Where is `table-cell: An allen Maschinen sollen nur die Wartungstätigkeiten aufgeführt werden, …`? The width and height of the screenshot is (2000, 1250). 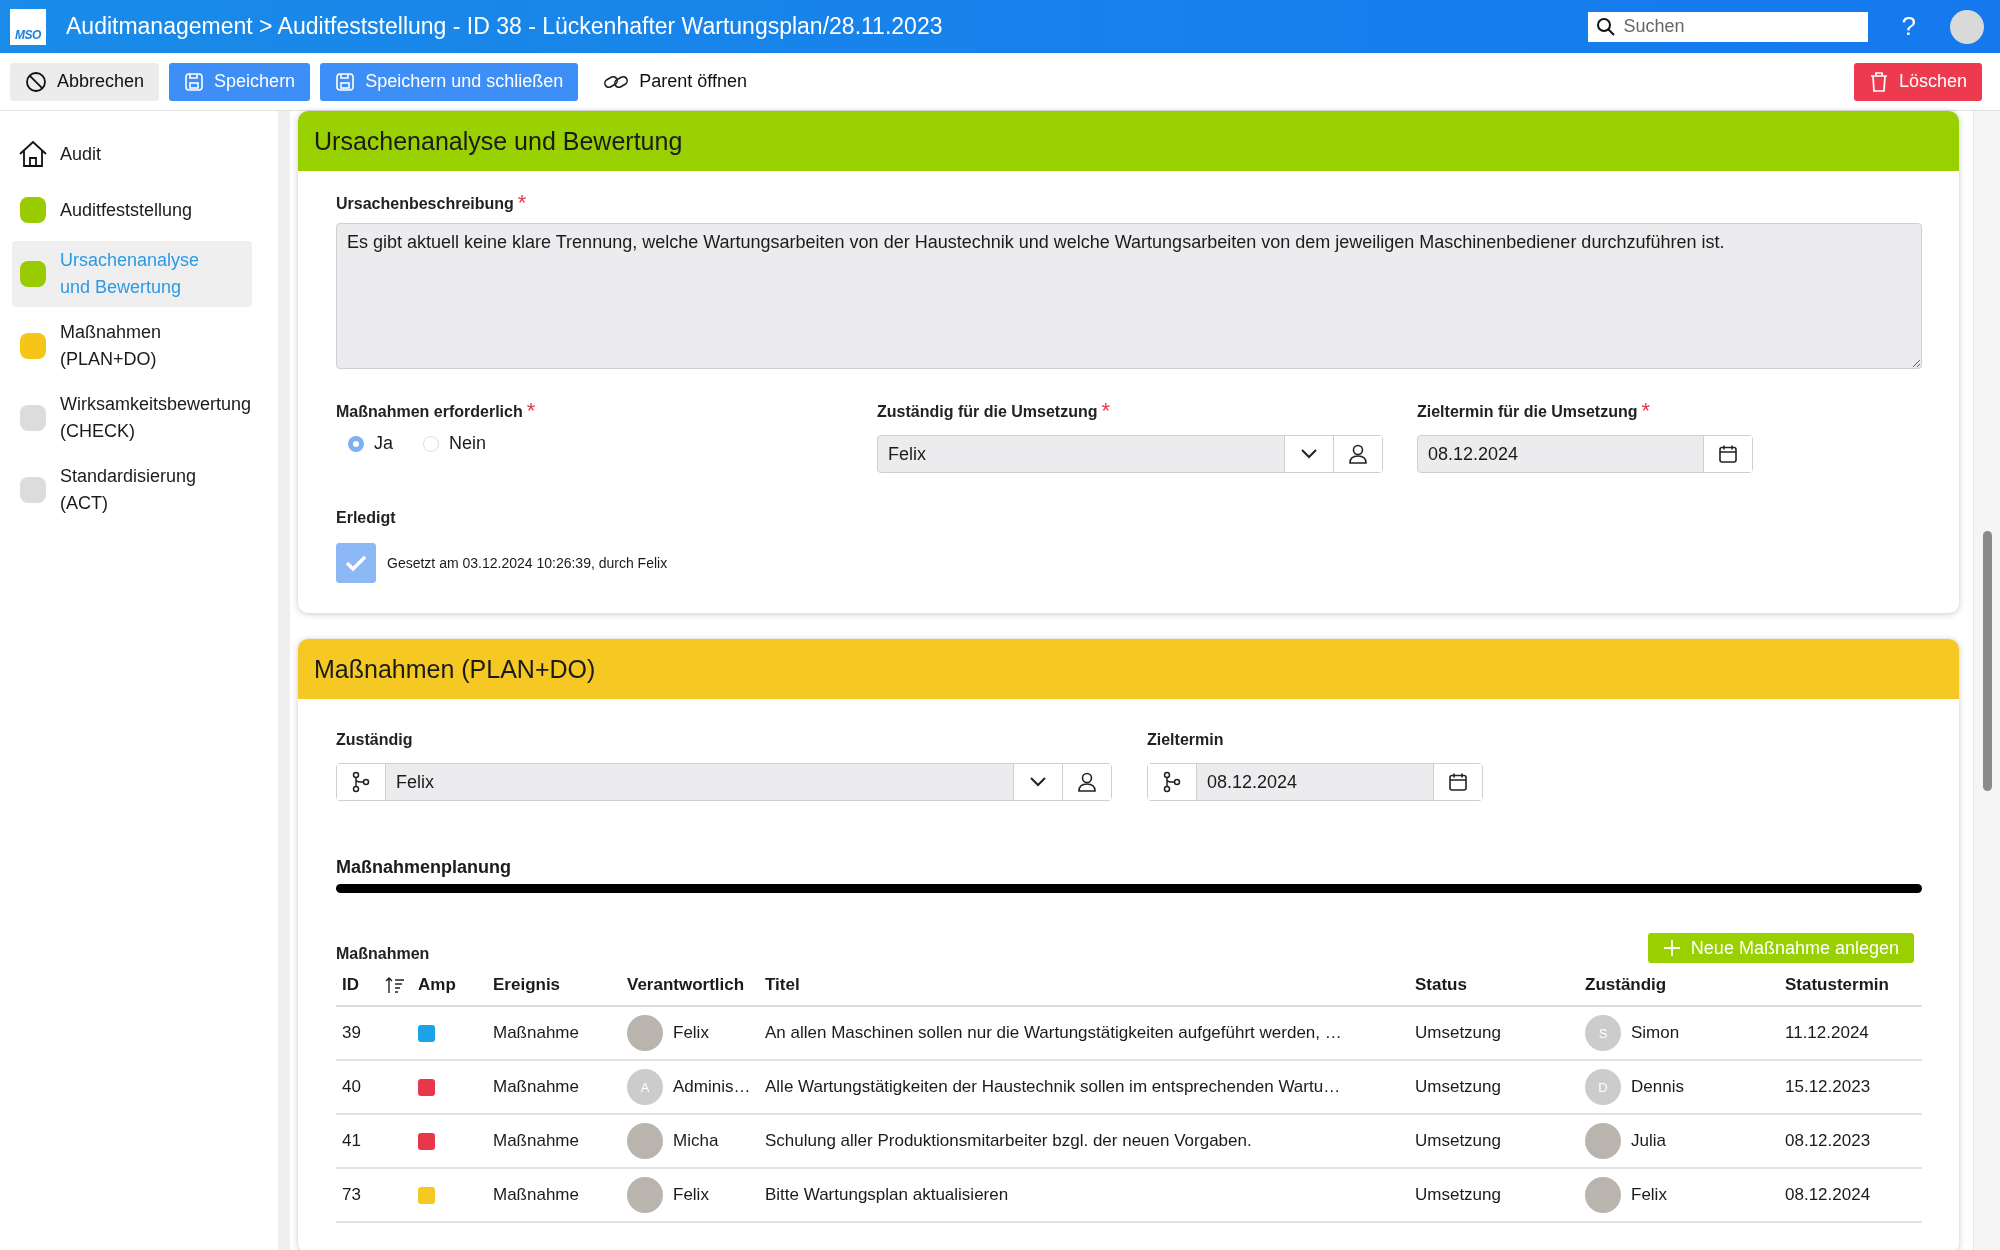 table-cell: An allen Maschinen sollen nur die Wartungstätigkeiten aufgeführt werden, … is located at coordinates (1084, 1034).